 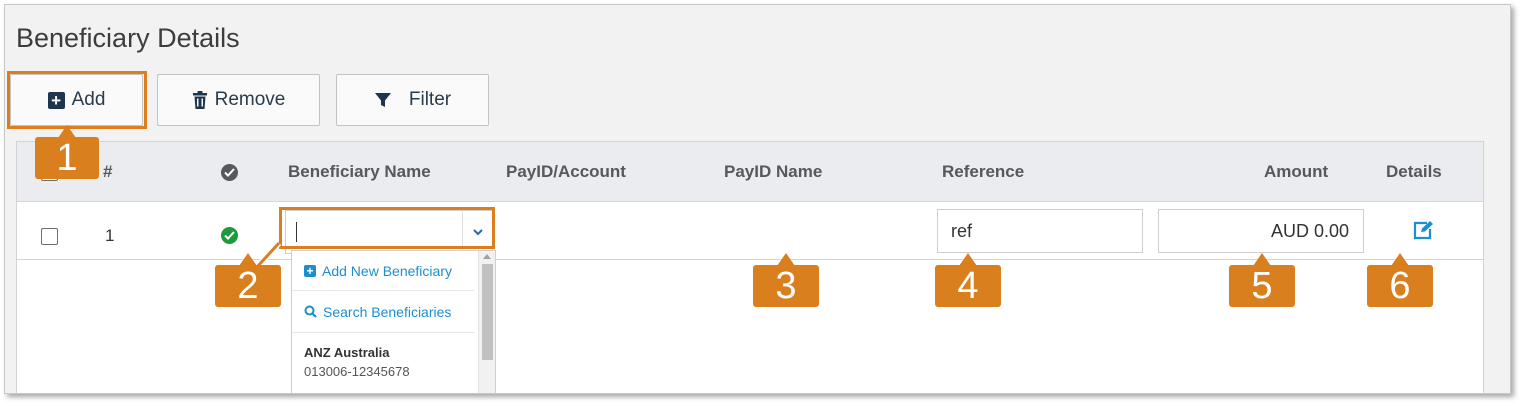 I want to click on status-header-icon, so click(x=229, y=172).